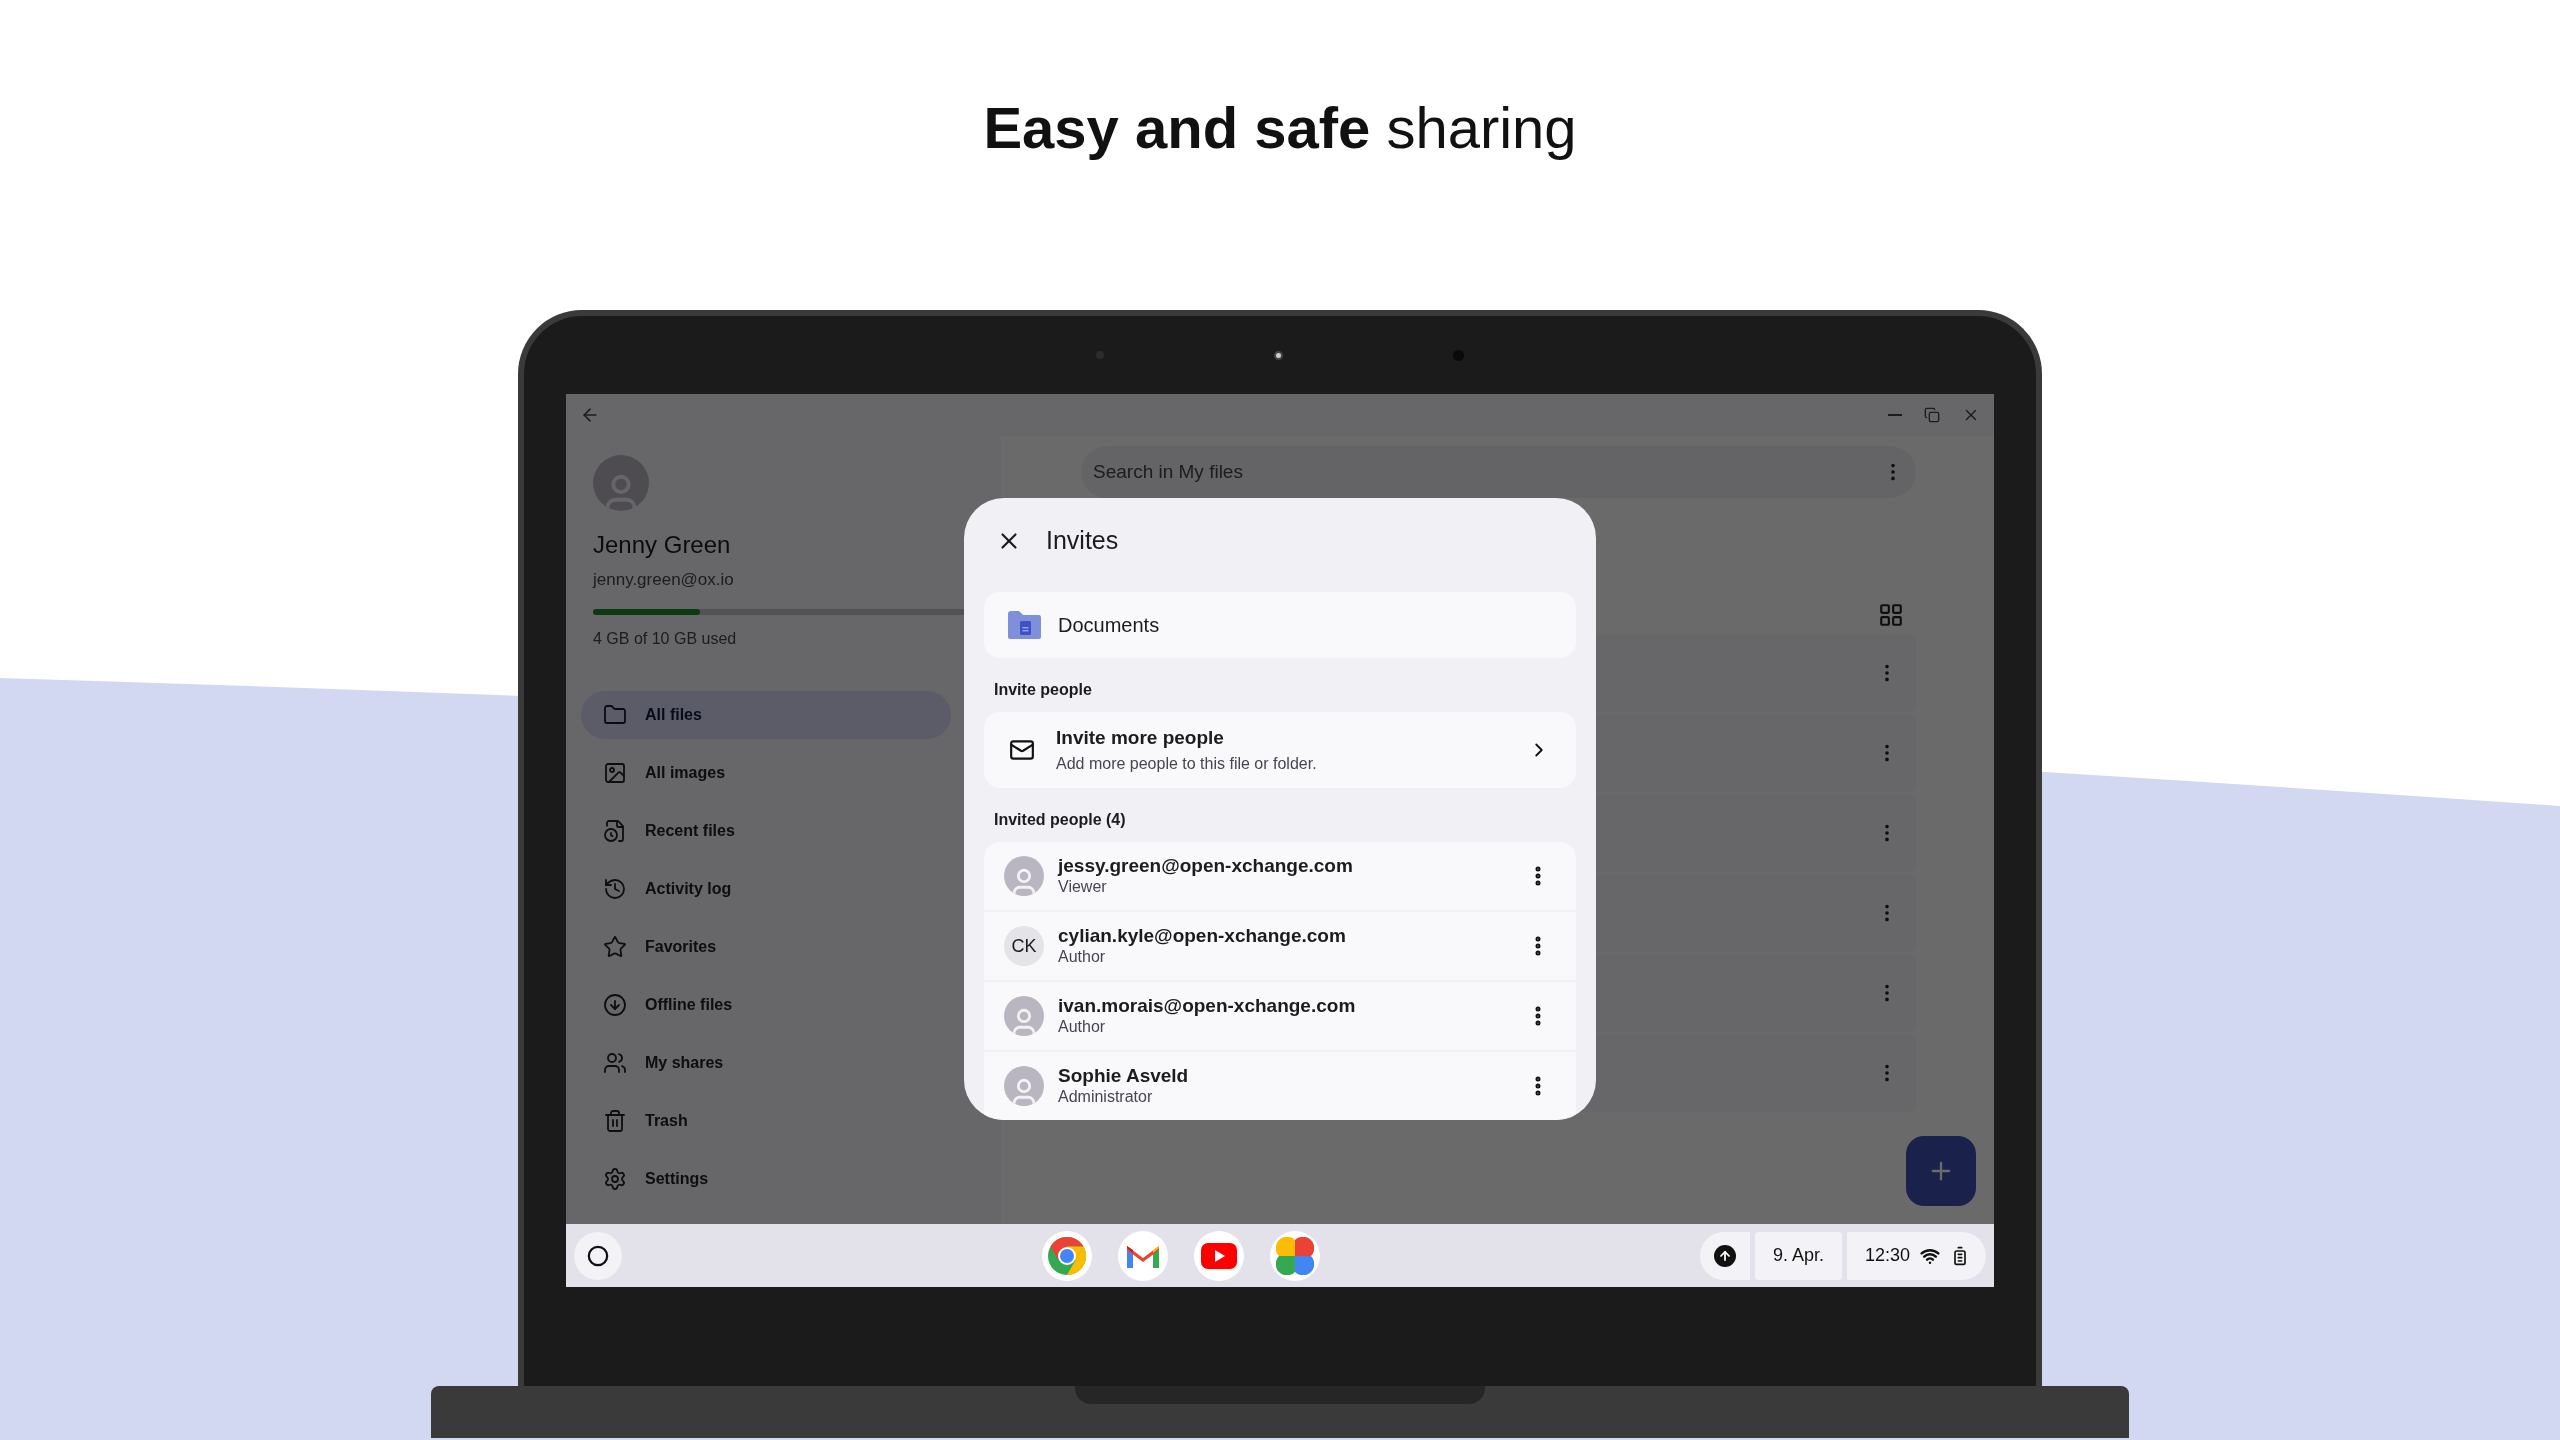  What do you see at coordinates (766, 830) in the screenshot?
I see `nav-item: Recent files` at bounding box center [766, 830].